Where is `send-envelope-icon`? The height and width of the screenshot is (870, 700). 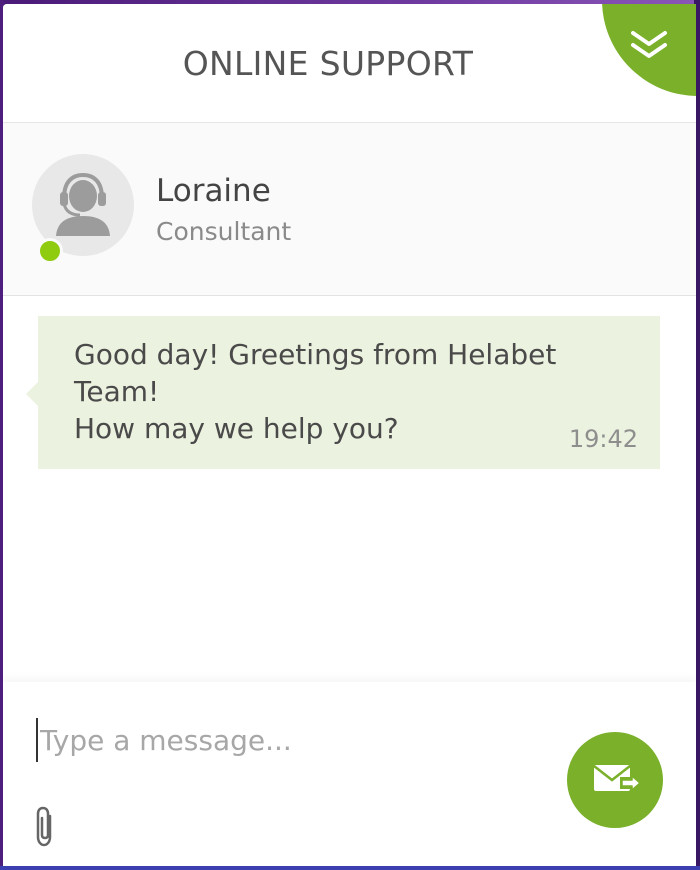 send-envelope-icon is located at coordinates (617, 778).